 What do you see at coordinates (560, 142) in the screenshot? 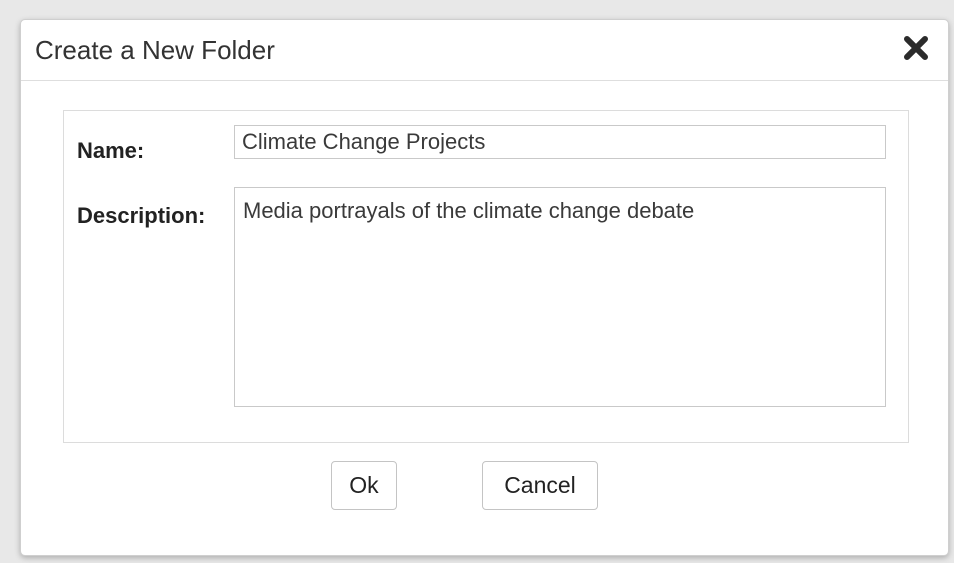
I see `name-input` at bounding box center [560, 142].